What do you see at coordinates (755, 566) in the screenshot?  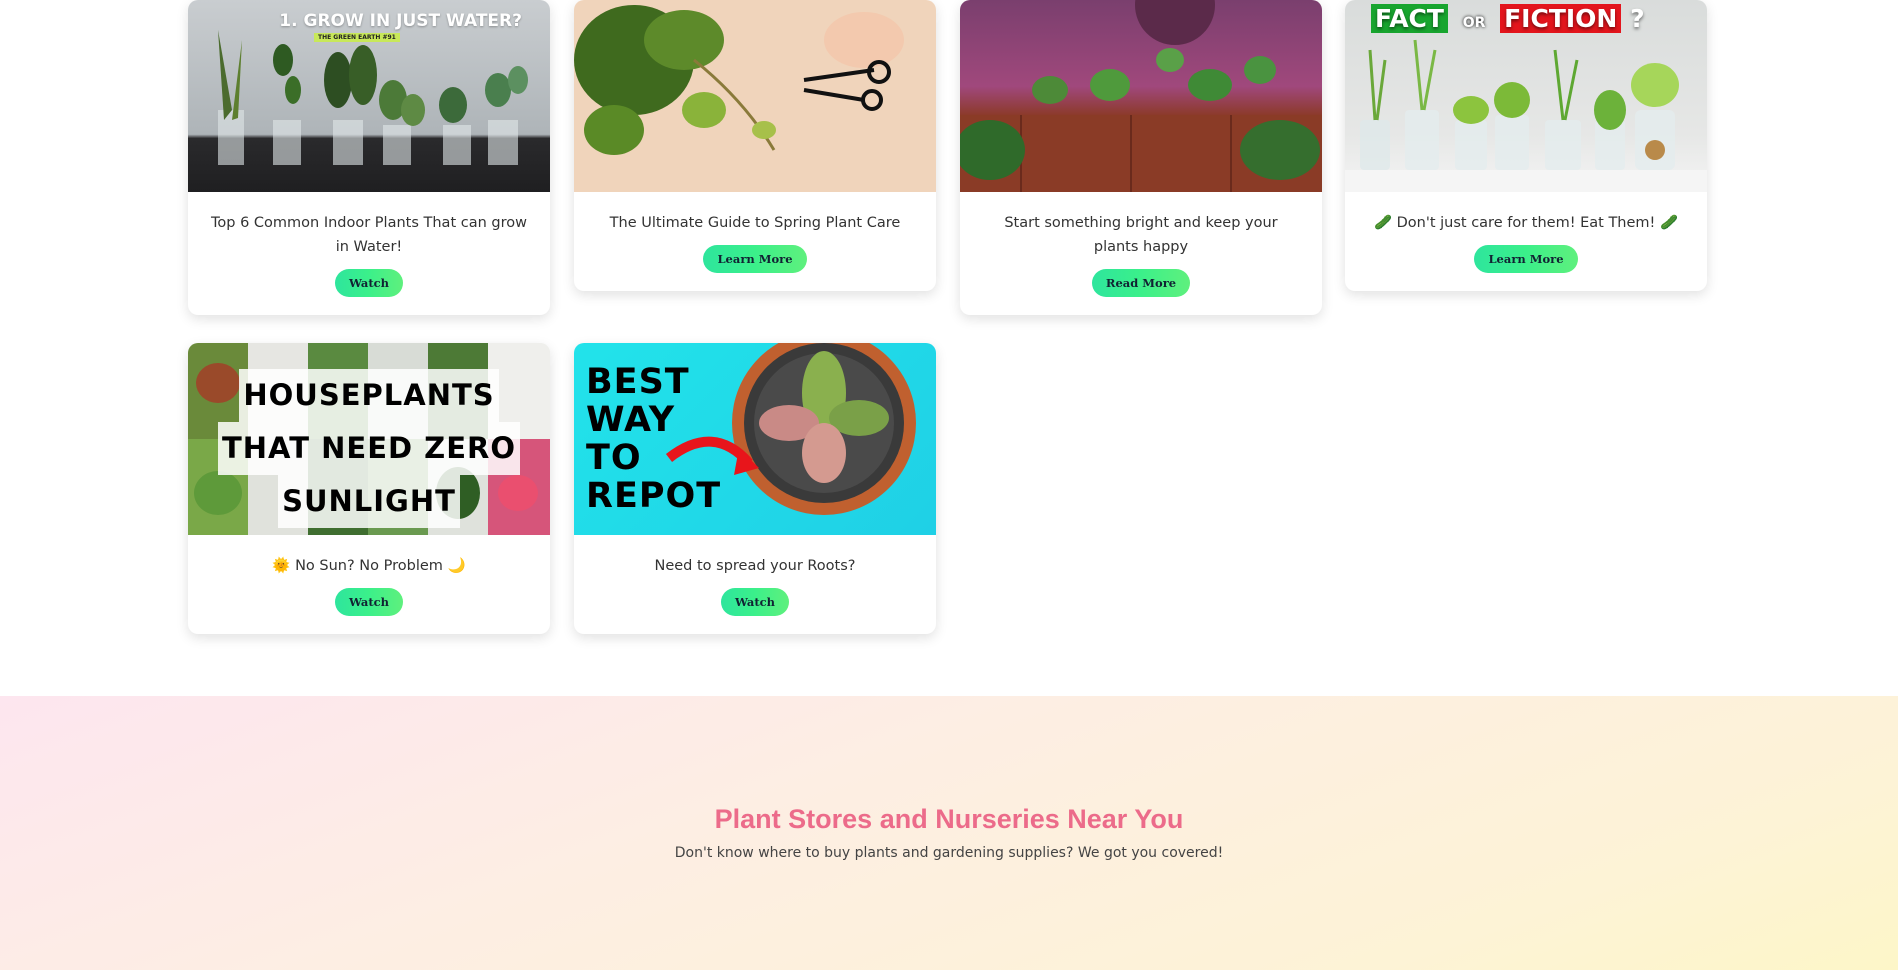 I see `card-title: Need to spread your Roots?` at bounding box center [755, 566].